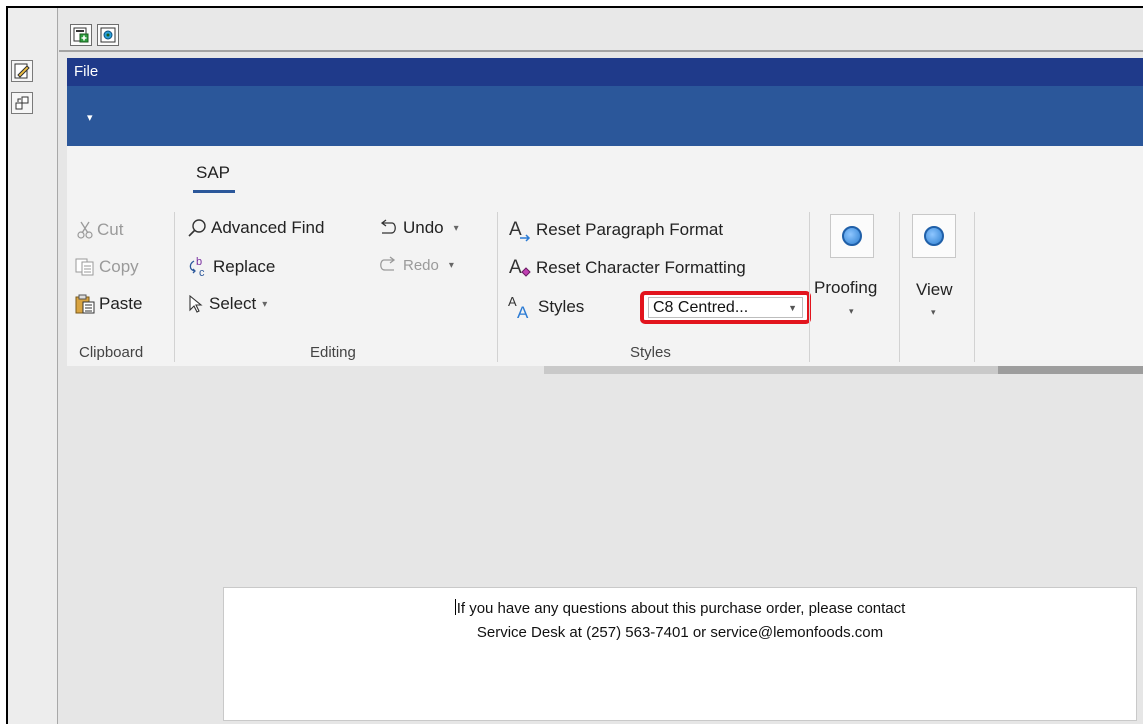  What do you see at coordinates (33, 366) in the screenshot?
I see `left-toolbar` at bounding box center [33, 366].